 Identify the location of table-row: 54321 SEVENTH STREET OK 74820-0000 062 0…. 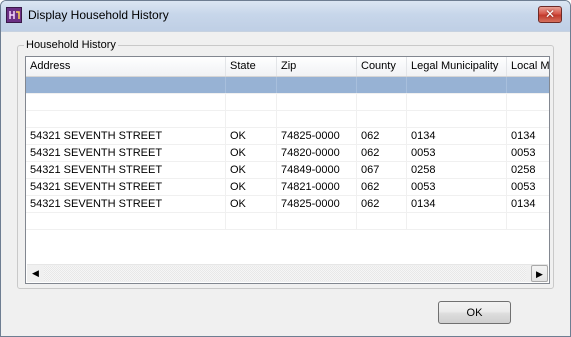
(287, 153).